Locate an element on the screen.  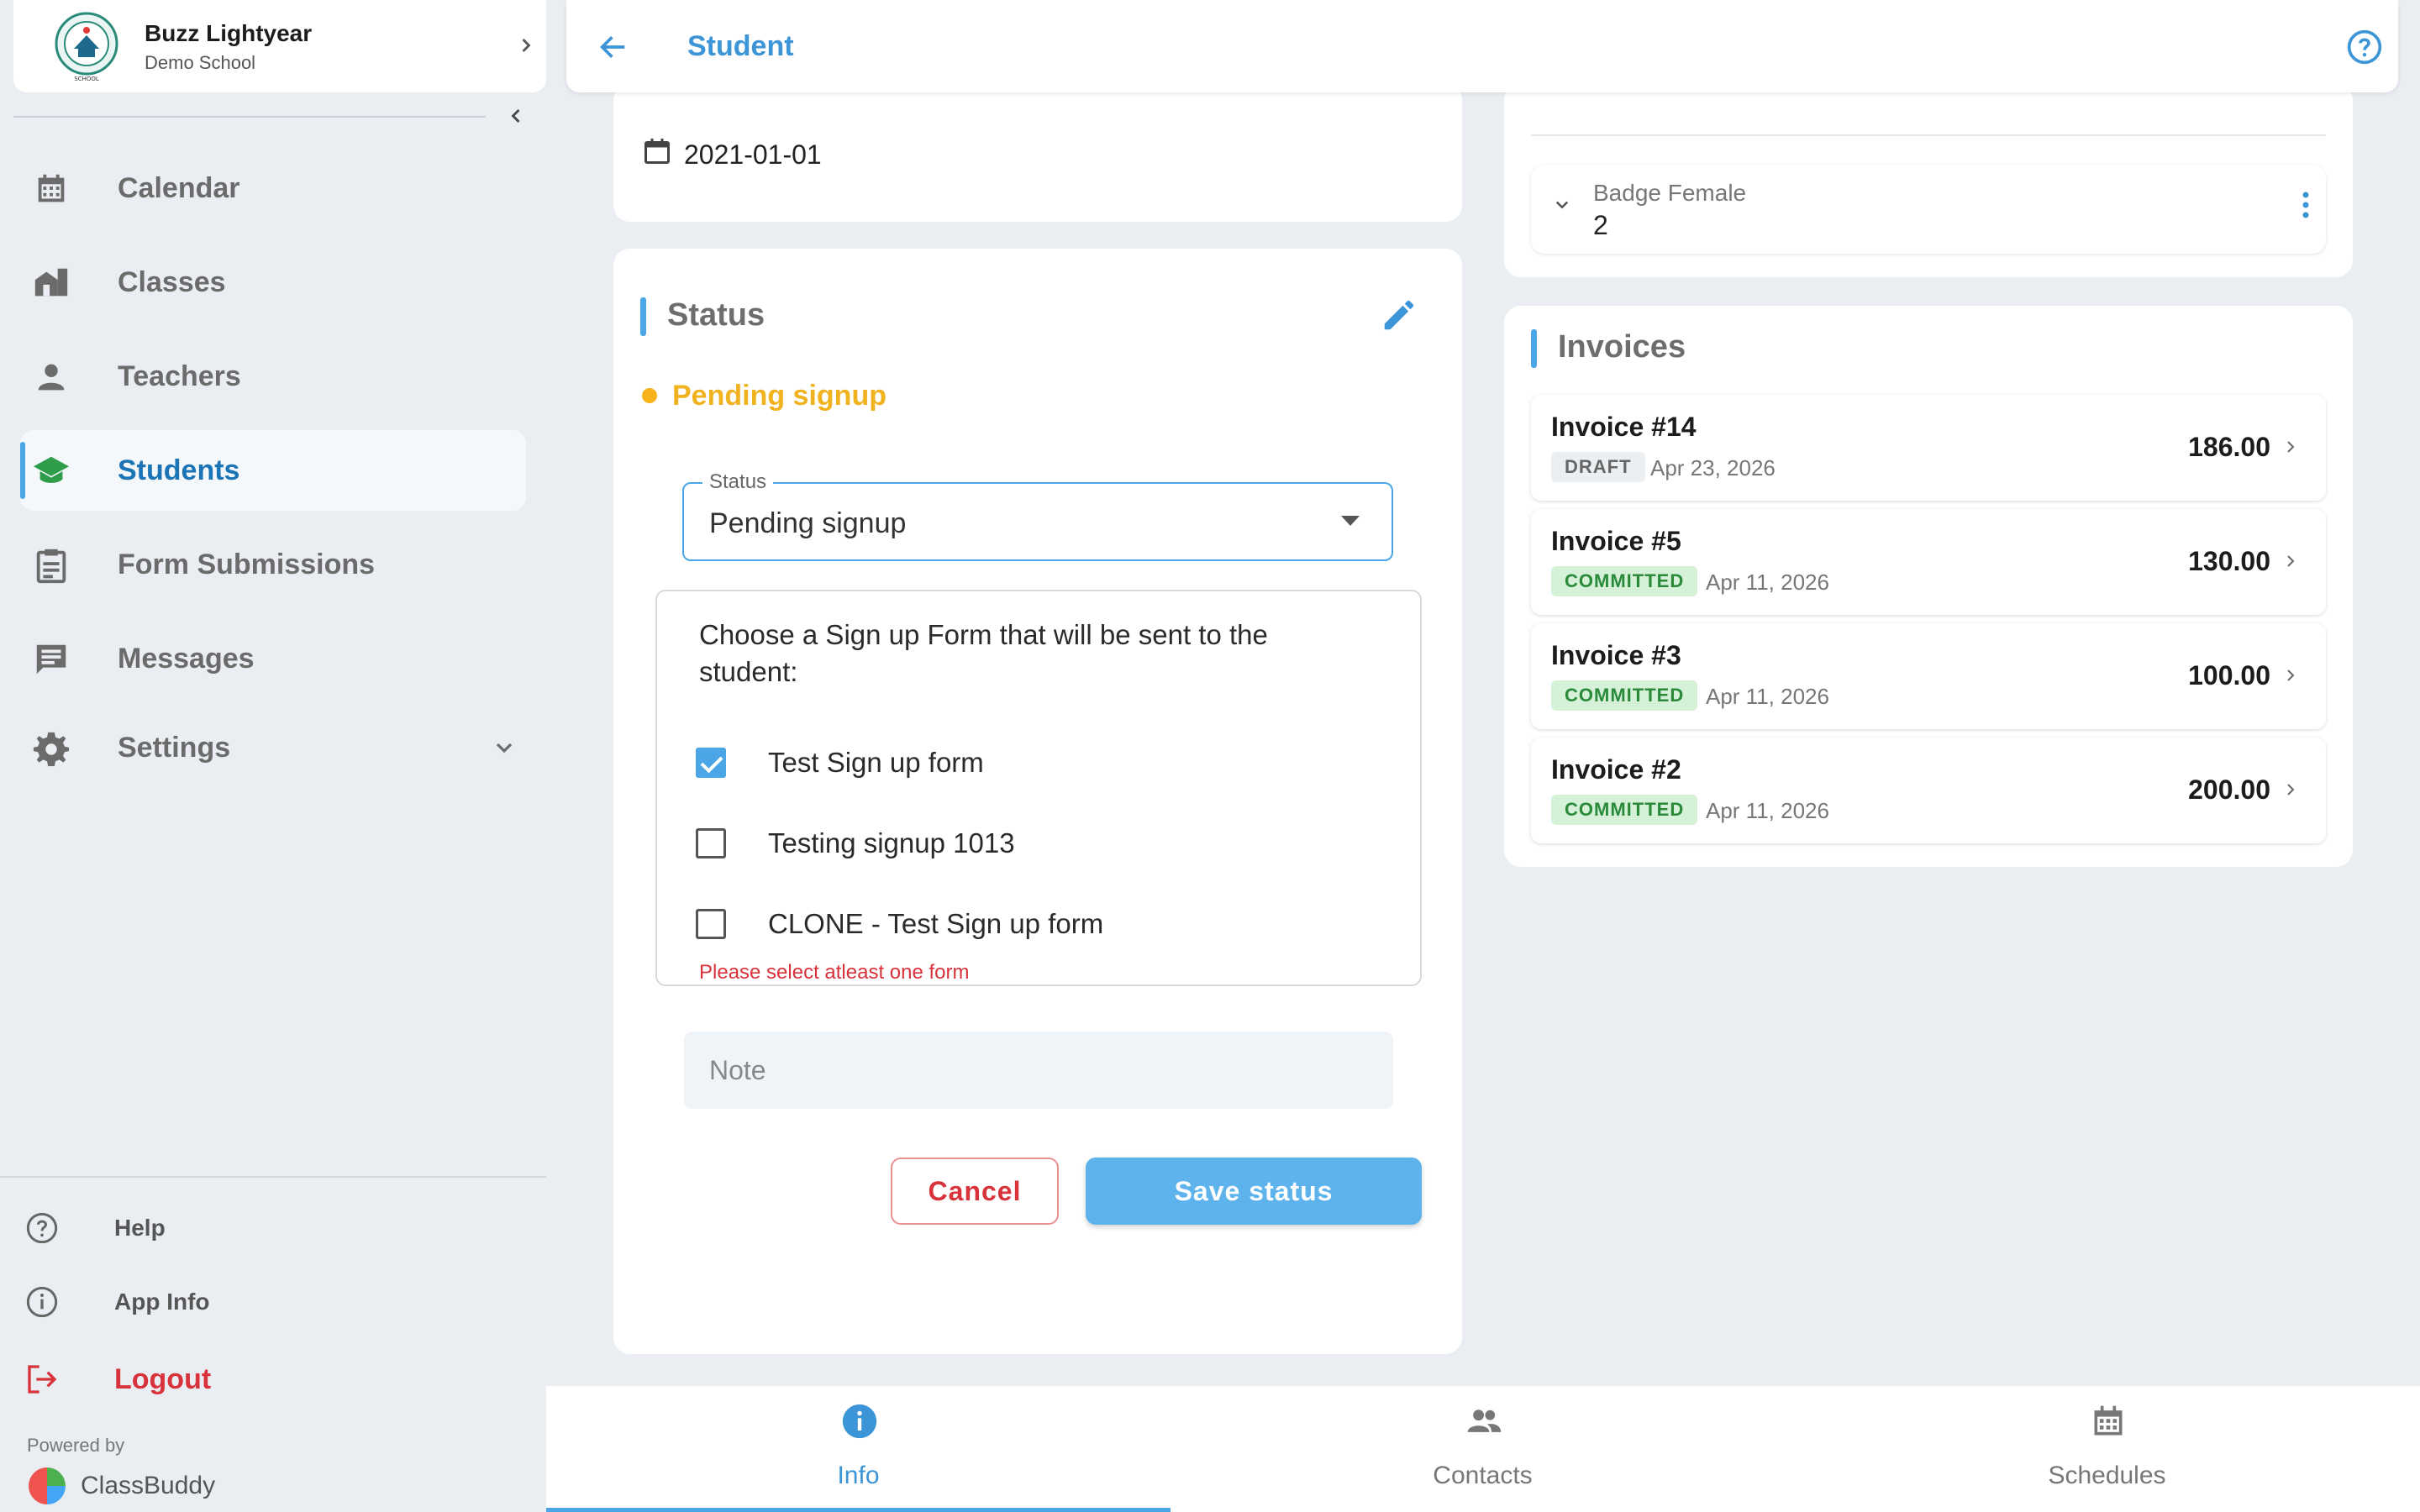
tab-label: Contacts is located at coordinates (1483, 1475).